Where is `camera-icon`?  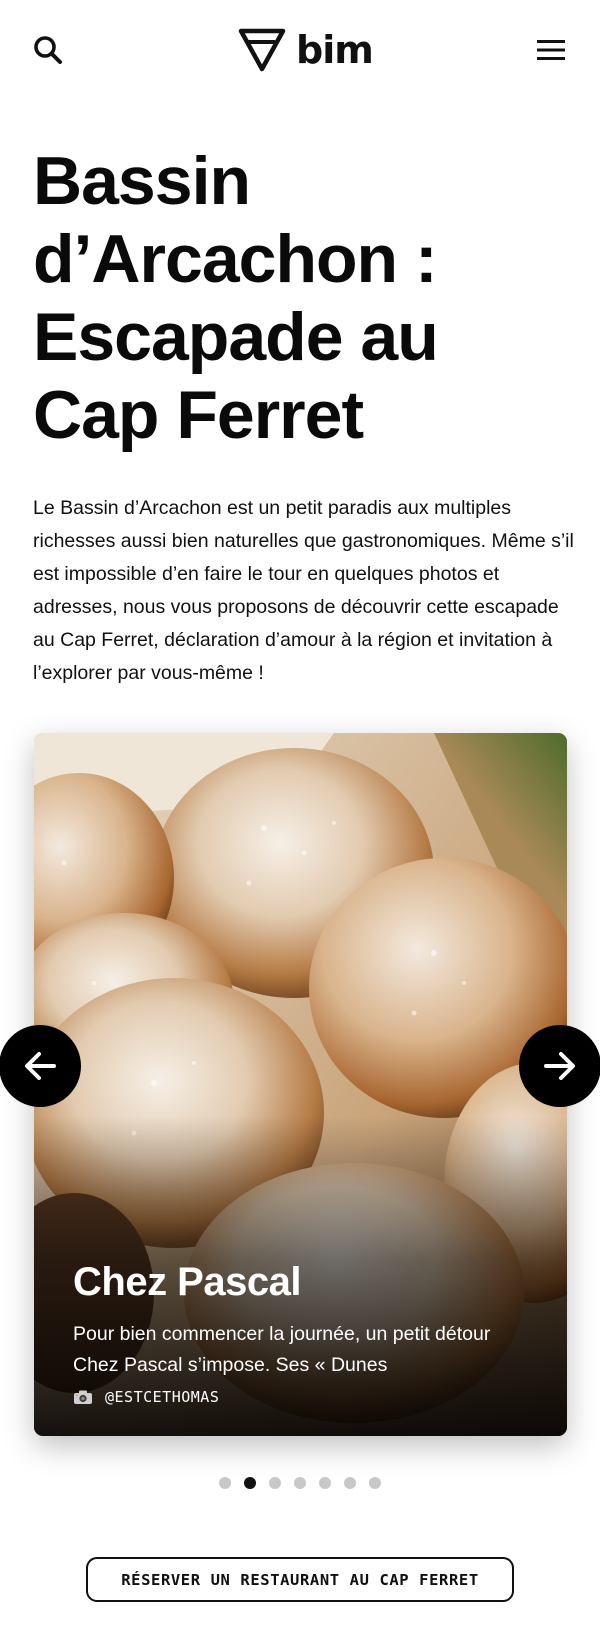
camera-icon is located at coordinates (83, 1397).